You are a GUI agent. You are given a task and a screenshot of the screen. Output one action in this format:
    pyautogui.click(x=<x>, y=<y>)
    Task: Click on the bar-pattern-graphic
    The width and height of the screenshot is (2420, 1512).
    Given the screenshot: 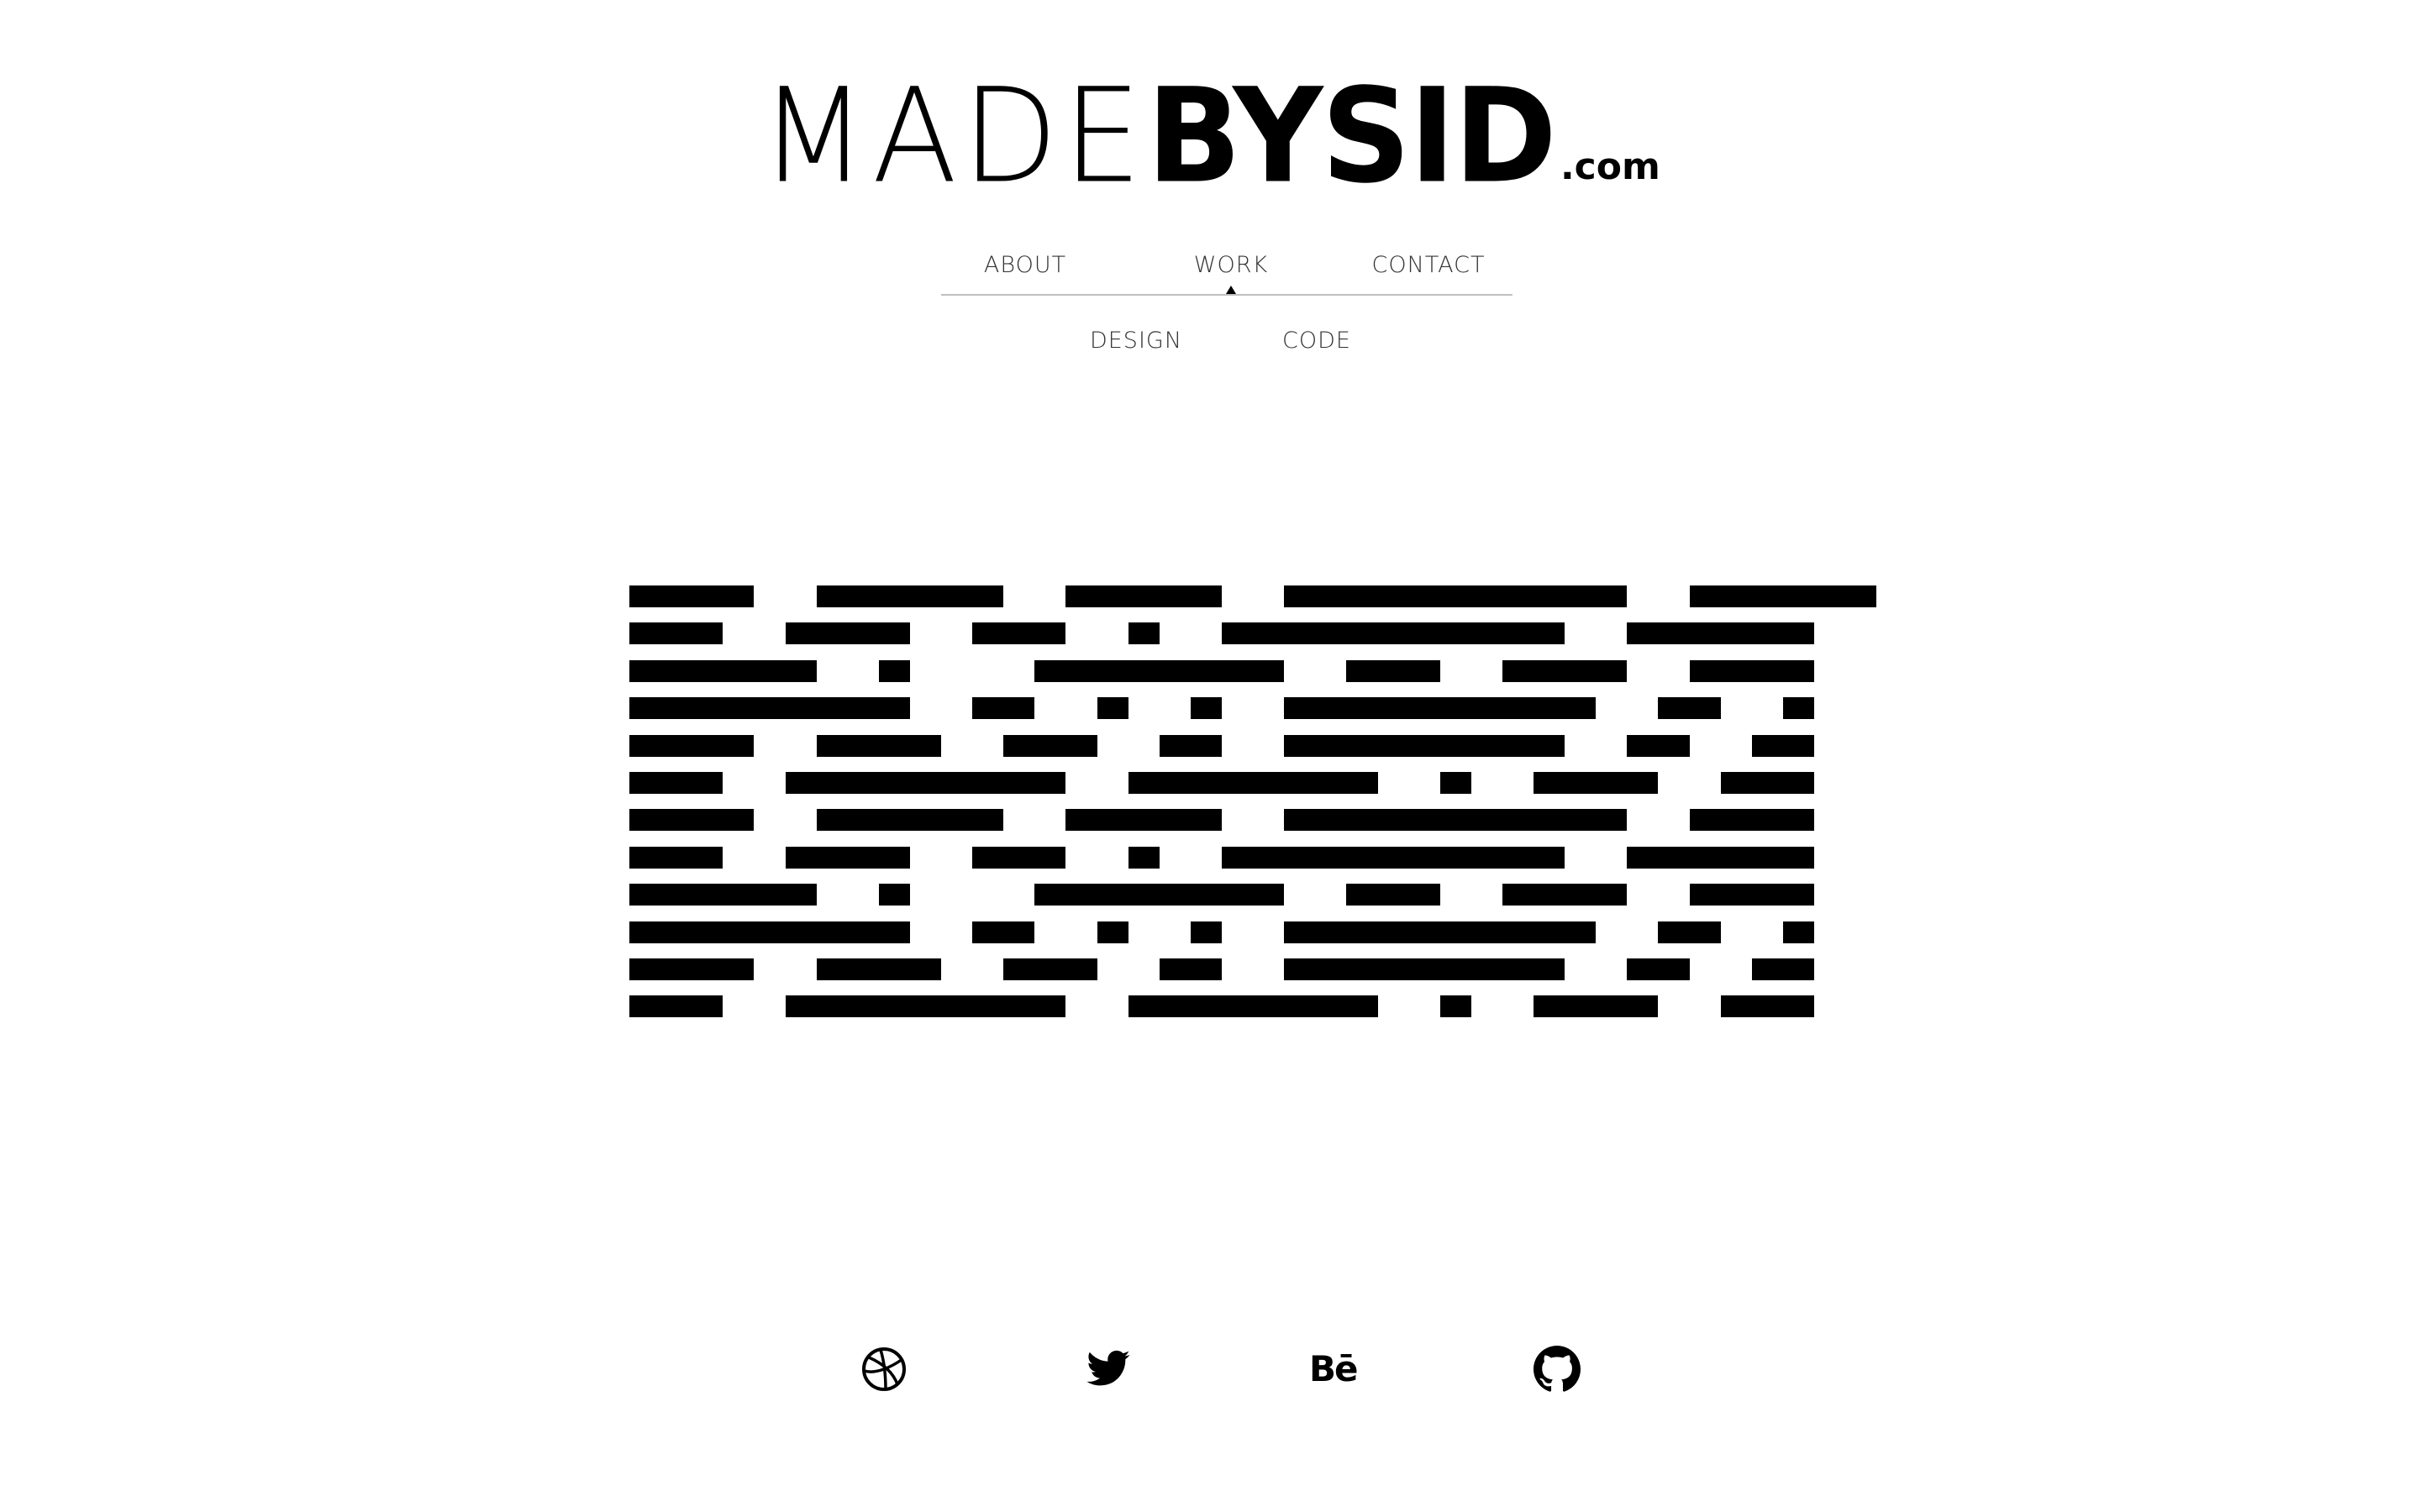 What is the action you would take?
    pyautogui.click(x=1253, y=804)
    